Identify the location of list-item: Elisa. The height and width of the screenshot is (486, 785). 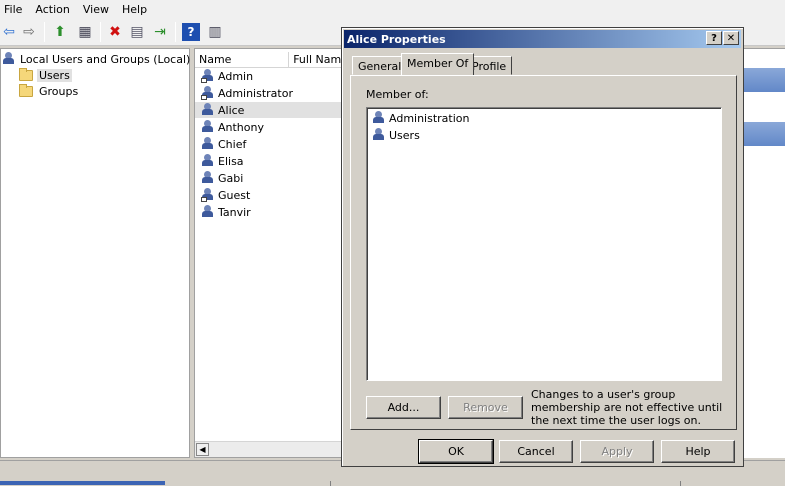
(270, 161).